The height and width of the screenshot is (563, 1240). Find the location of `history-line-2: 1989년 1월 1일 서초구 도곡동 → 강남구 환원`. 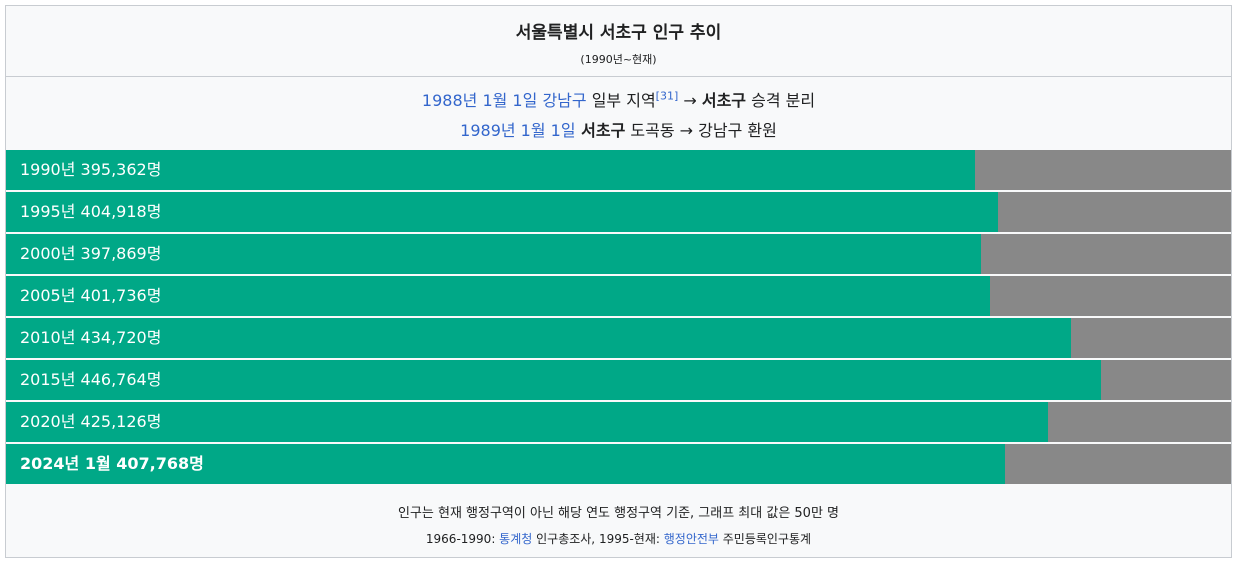

history-line-2: 1989년 1월 1일 서초구 도곡동 → 강남구 환원 is located at coordinates (618, 131).